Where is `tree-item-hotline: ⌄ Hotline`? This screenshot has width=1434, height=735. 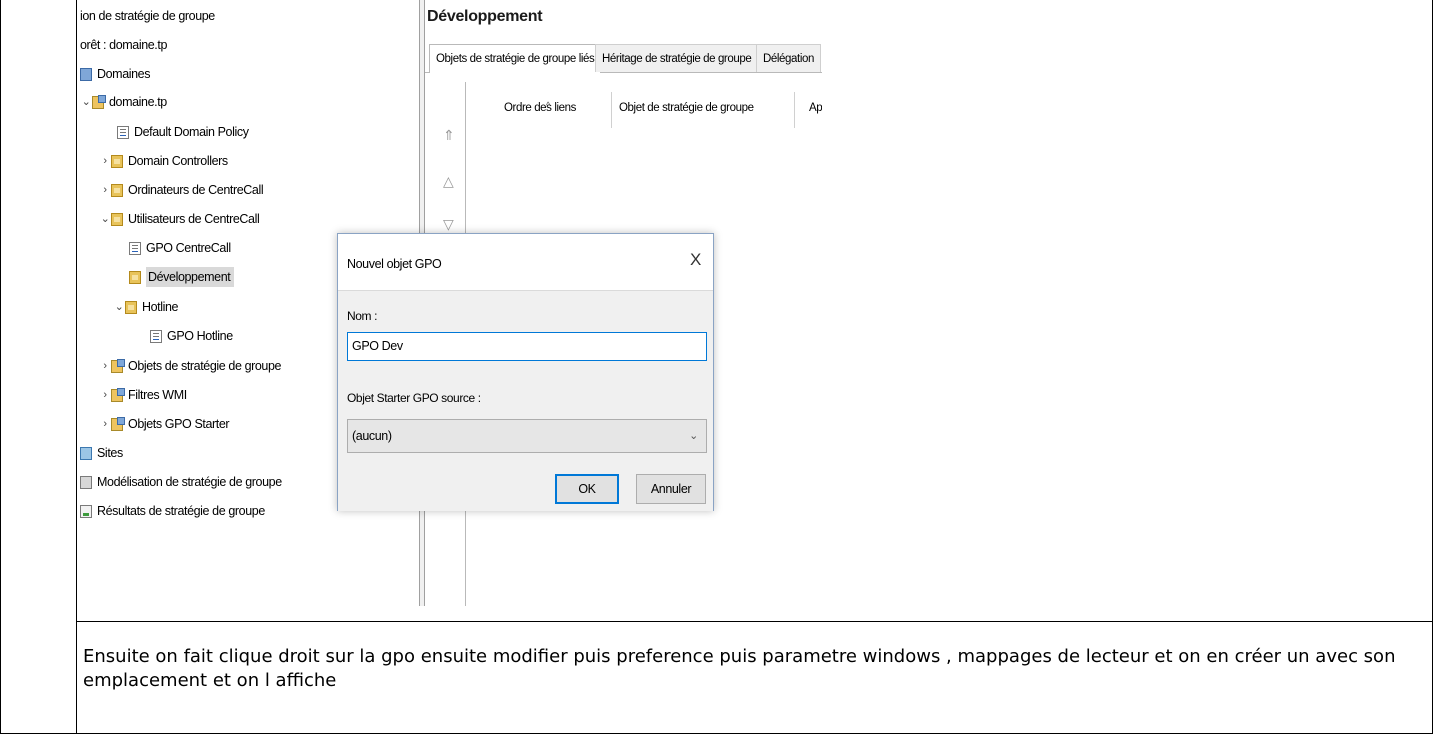 tree-item-hotline: ⌄ Hotline is located at coordinates (146, 307).